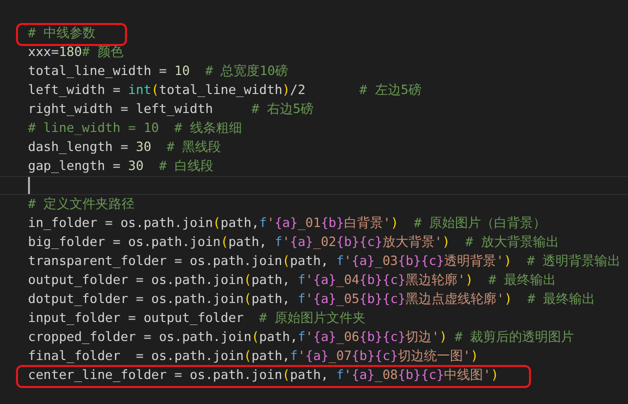 The height and width of the screenshot is (404, 628). I want to click on code-line: center_line_folder = os.path.join(path, f'{a}_08{b}{c}中线图'), so click(263, 376).